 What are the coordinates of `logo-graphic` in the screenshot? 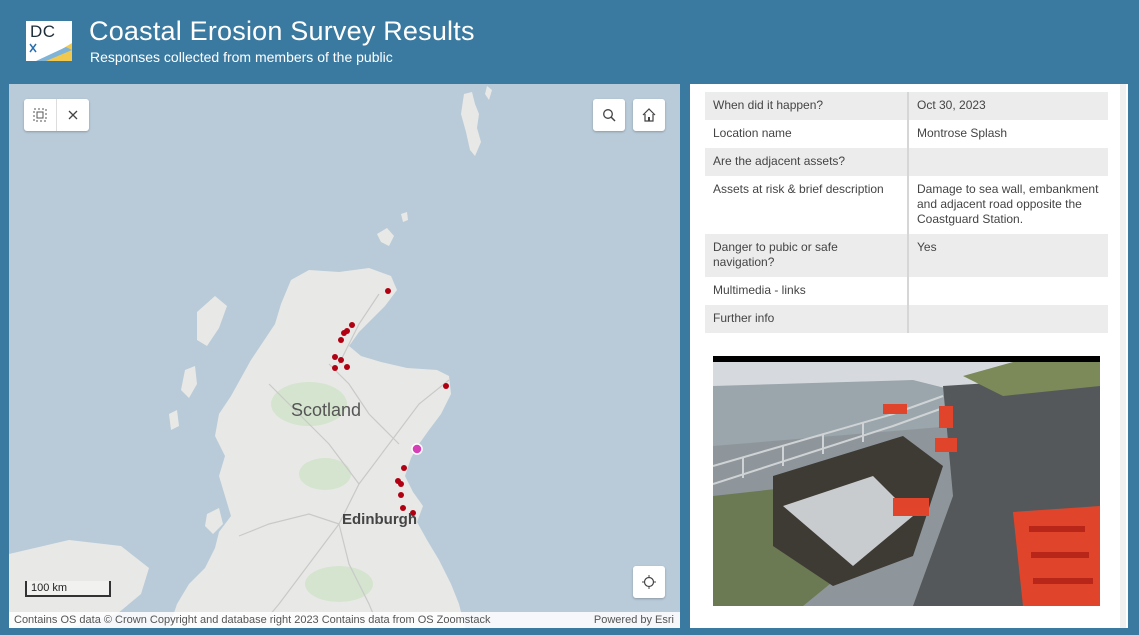 It's located at (50, 52).